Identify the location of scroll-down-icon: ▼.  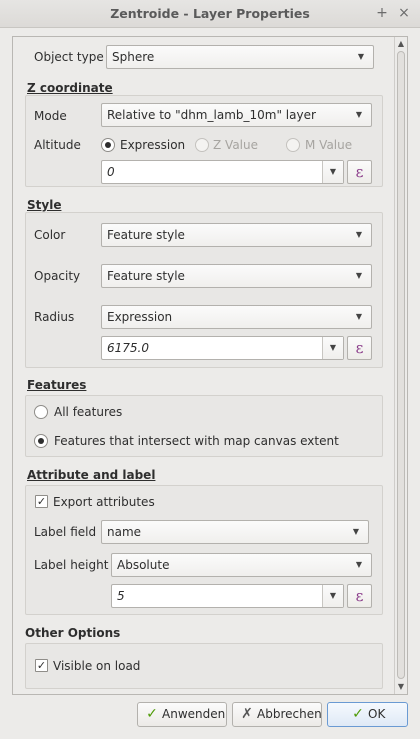
(401, 687).